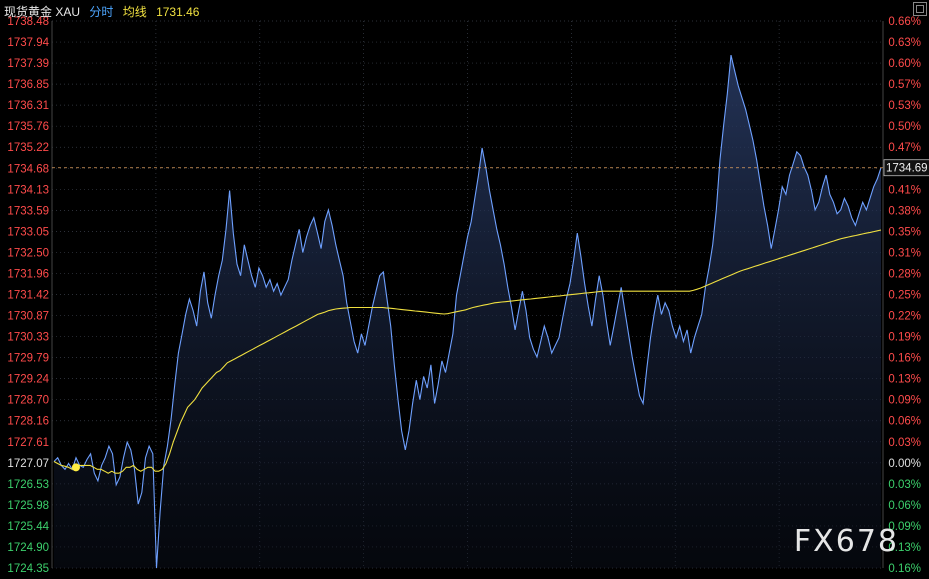 The image size is (929, 579). I want to click on left-tick-label: 1732.50, so click(28, 253).